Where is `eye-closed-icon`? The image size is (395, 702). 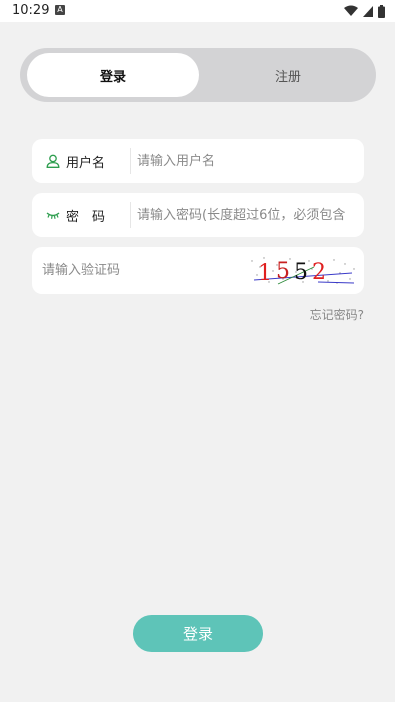
eye-closed-icon is located at coordinates (53, 215).